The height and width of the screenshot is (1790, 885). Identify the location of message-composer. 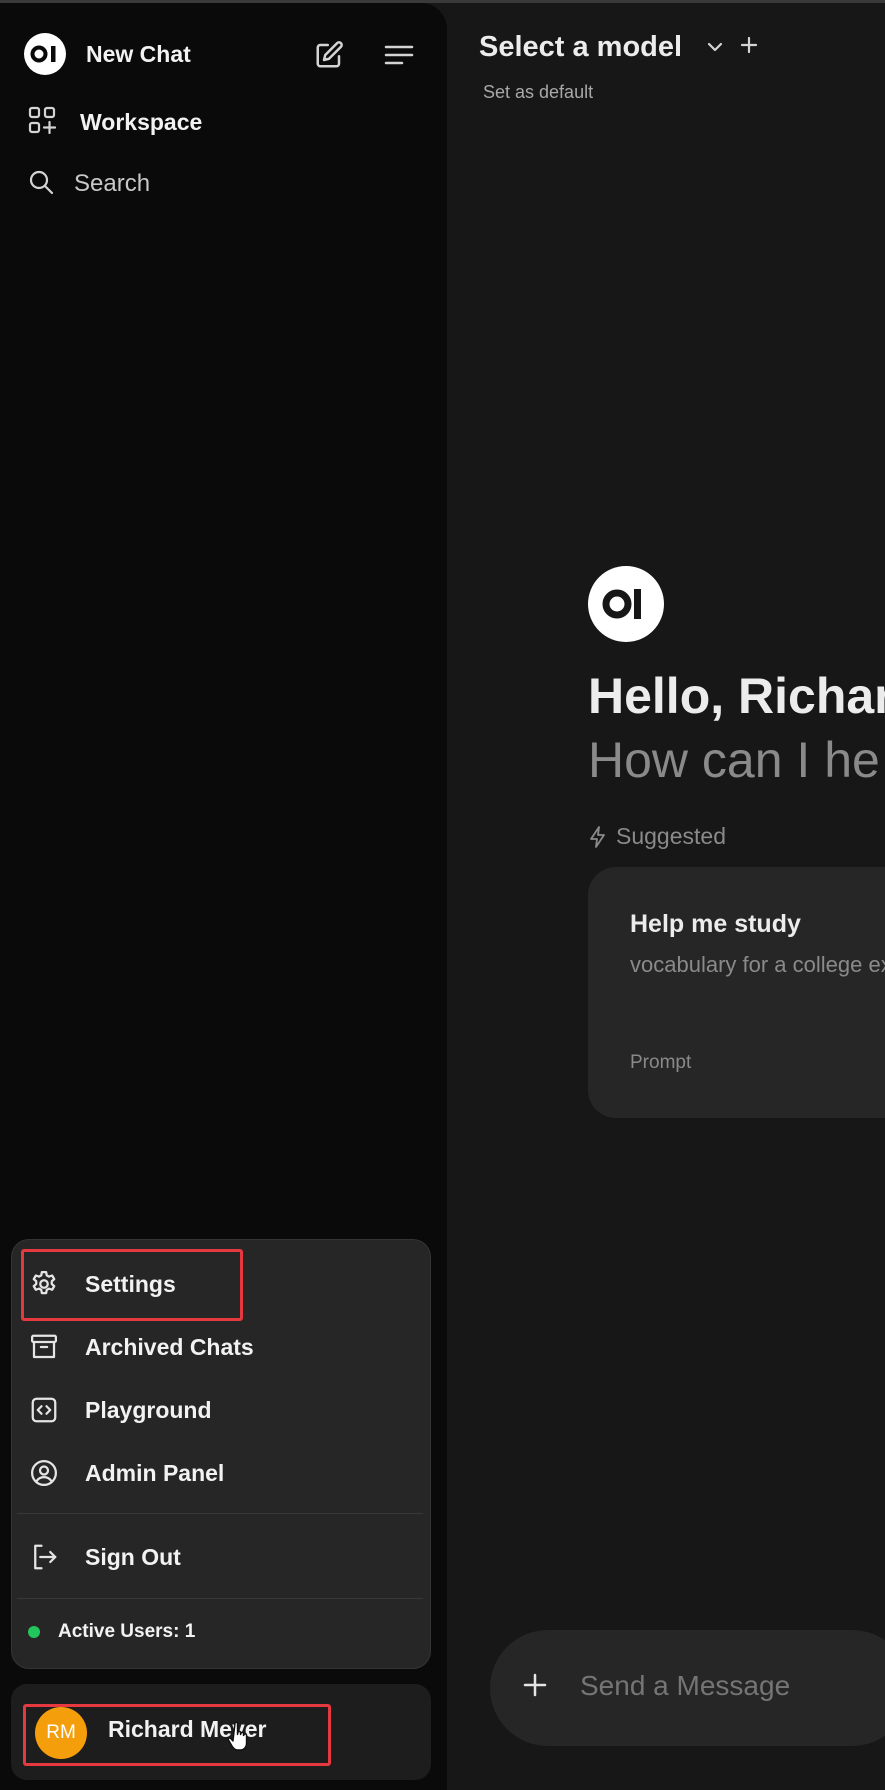
(687, 1688).